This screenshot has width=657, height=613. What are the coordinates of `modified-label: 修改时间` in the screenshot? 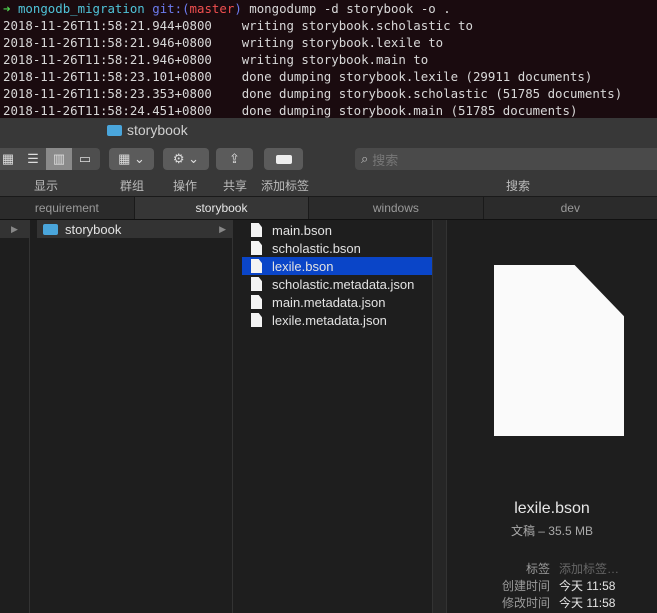 It's located at (525, 603).